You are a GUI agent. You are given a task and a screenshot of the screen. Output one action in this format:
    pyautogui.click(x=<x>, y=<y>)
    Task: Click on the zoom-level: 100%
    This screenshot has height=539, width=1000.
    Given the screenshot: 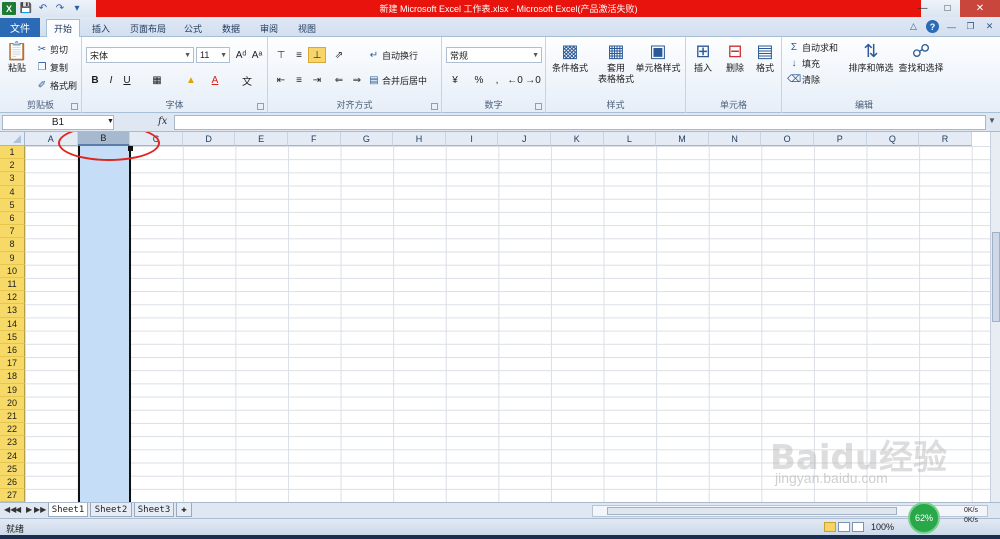 What is the action you would take?
    pyautogui.click(x=882, y=527)
    